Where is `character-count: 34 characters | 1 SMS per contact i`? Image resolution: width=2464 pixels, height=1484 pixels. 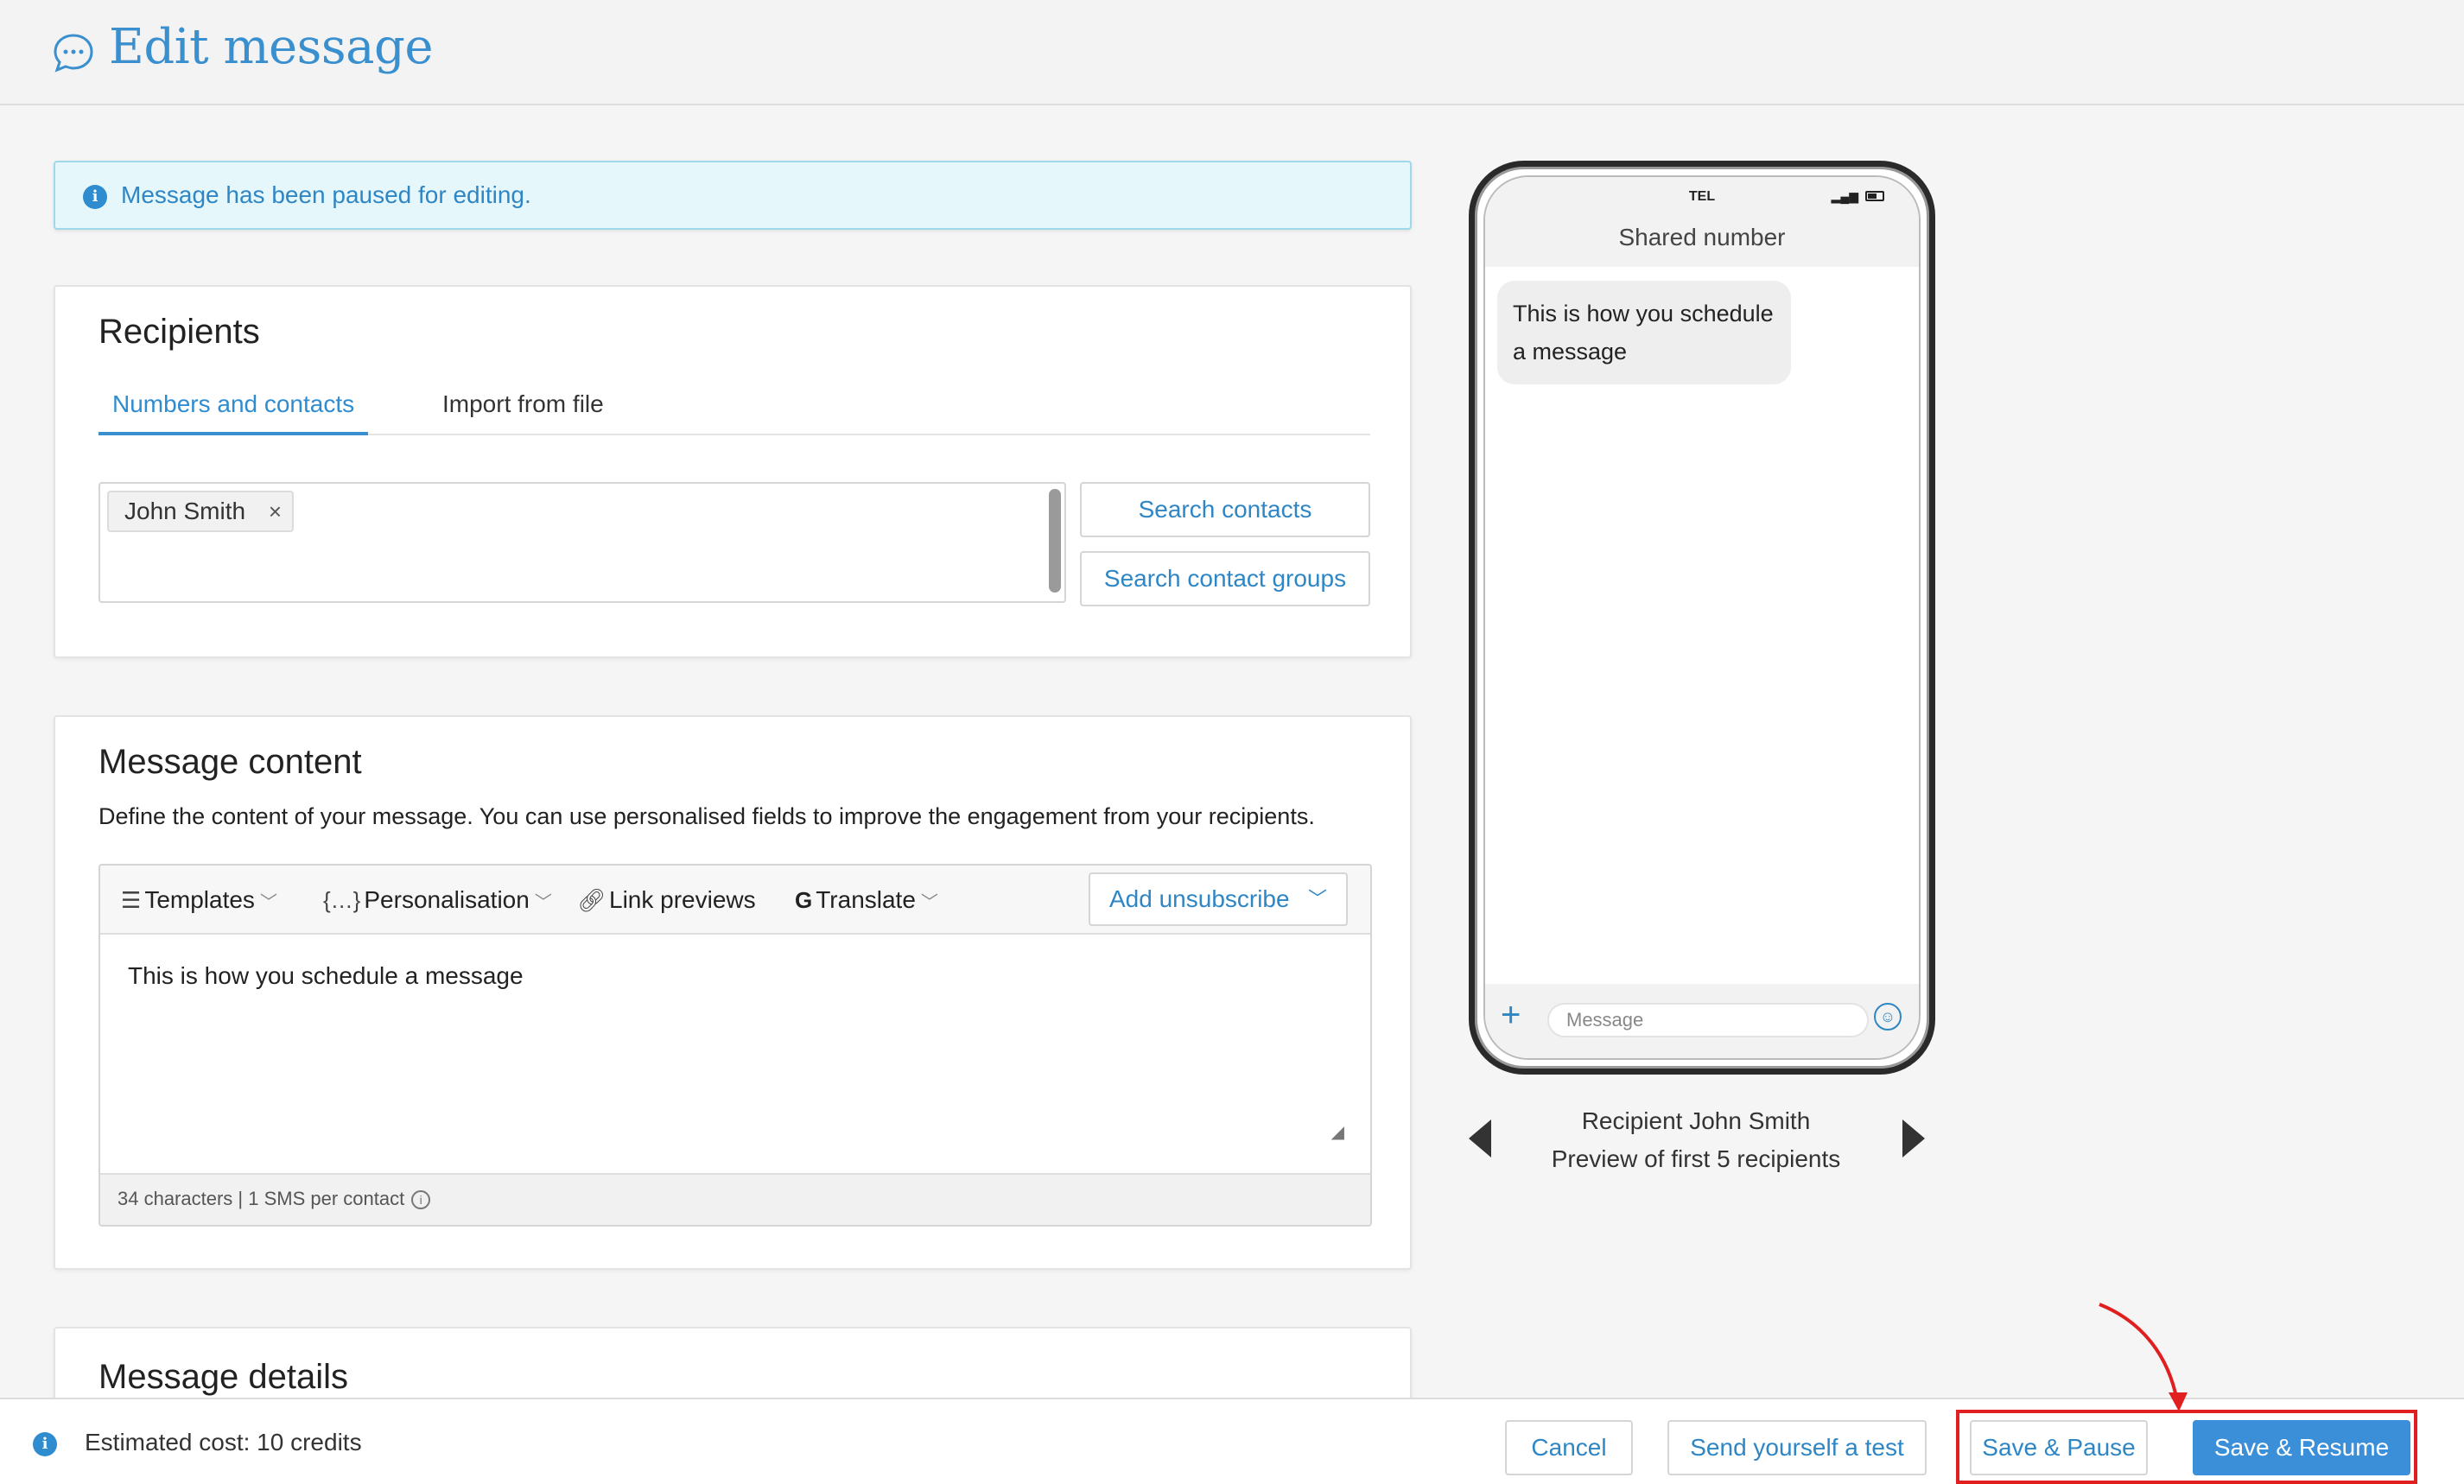
character-count: 34 characters | 1 SMS per contact i is located at coordinates (735, 1199).